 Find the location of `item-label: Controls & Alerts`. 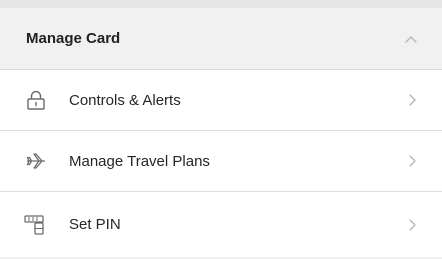

item-label: Controls & Alerts is located at coordinates (125, 100).